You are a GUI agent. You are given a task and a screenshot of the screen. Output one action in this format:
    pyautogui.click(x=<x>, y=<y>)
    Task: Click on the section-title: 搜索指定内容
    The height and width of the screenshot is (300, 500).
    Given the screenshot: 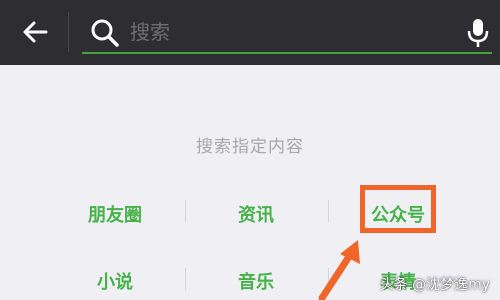 What is the action you would take?
    pyautogui.click(x=250, y=147)
    